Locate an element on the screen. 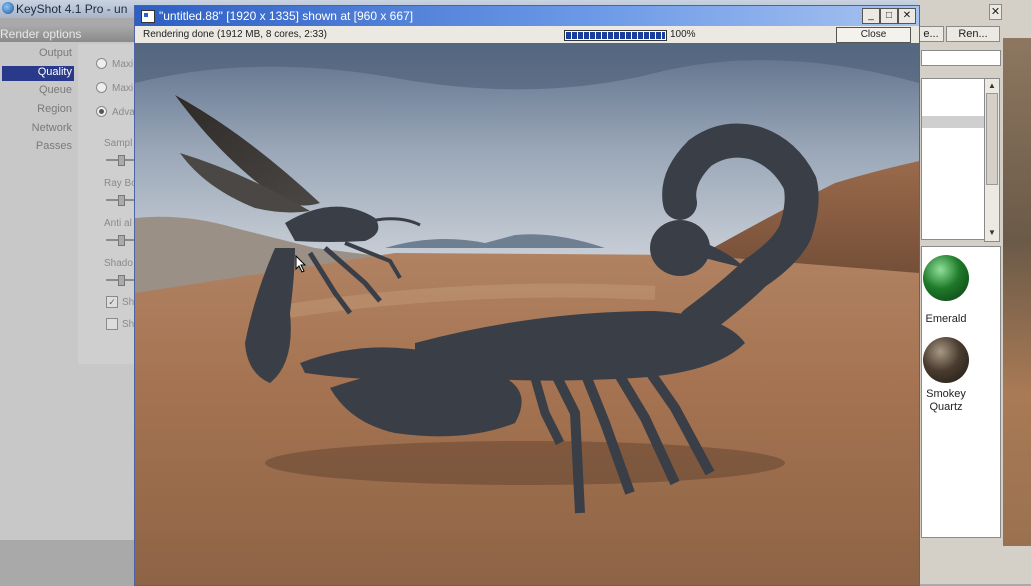  render-progress-bar is located at coordinates (615, 35).